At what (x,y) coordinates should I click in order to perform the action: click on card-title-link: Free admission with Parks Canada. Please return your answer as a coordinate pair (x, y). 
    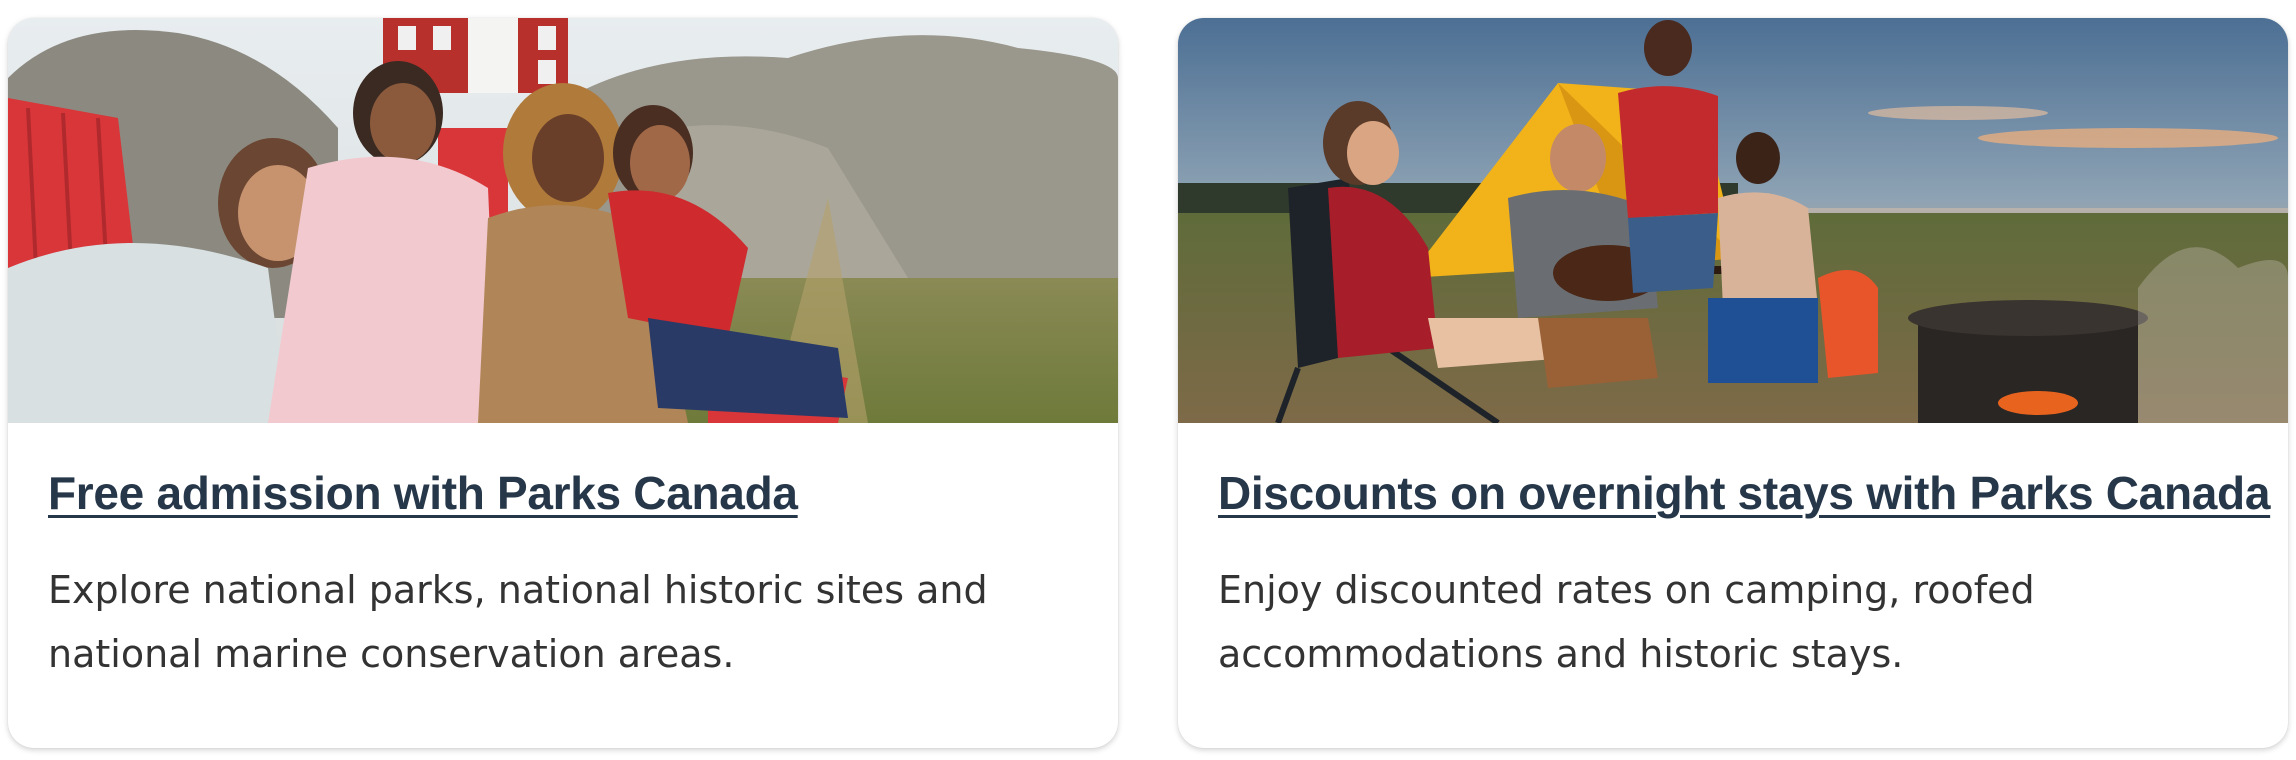
    Looking at the image, I should click on (423, 493).